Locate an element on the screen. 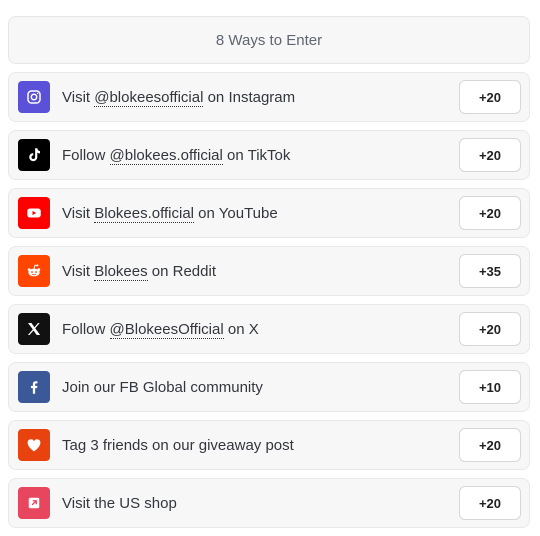  facebook-icon is located at coordinates (34, 387).